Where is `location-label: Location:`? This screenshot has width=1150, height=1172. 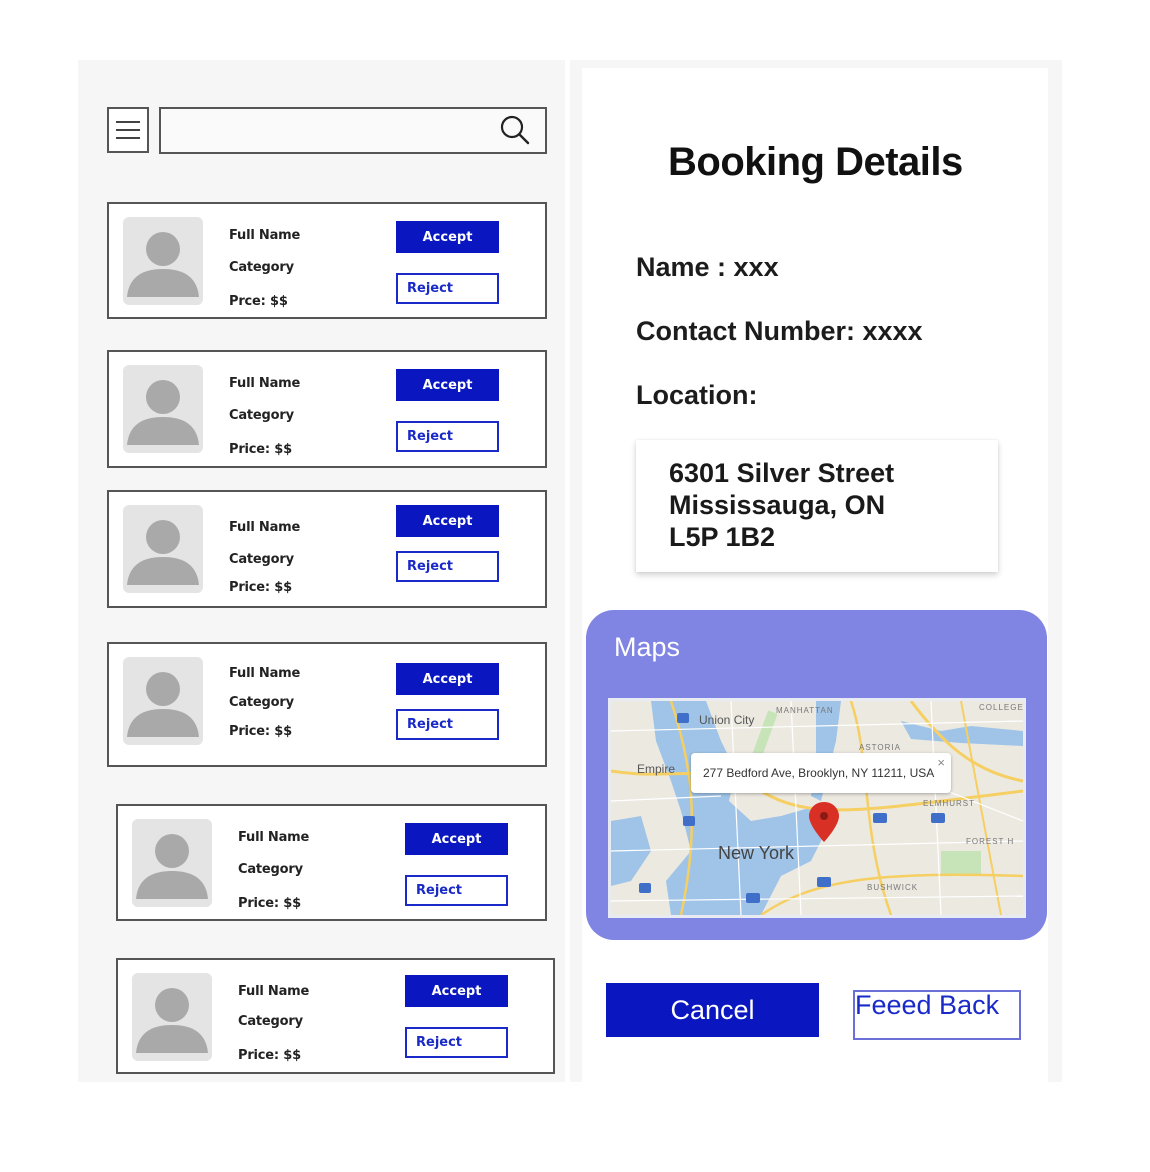 location-label: Location: is located at coordinates (697, 395).